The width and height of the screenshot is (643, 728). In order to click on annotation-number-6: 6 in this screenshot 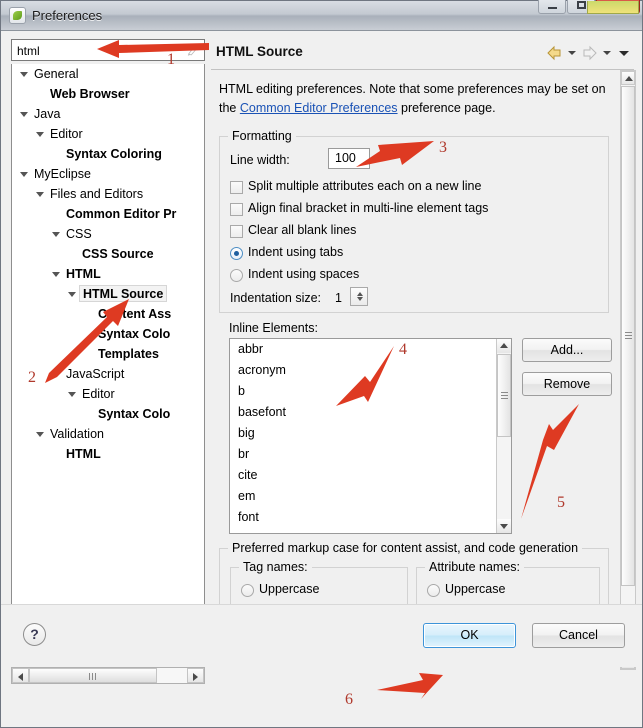, I will do `click(349, 699)`.